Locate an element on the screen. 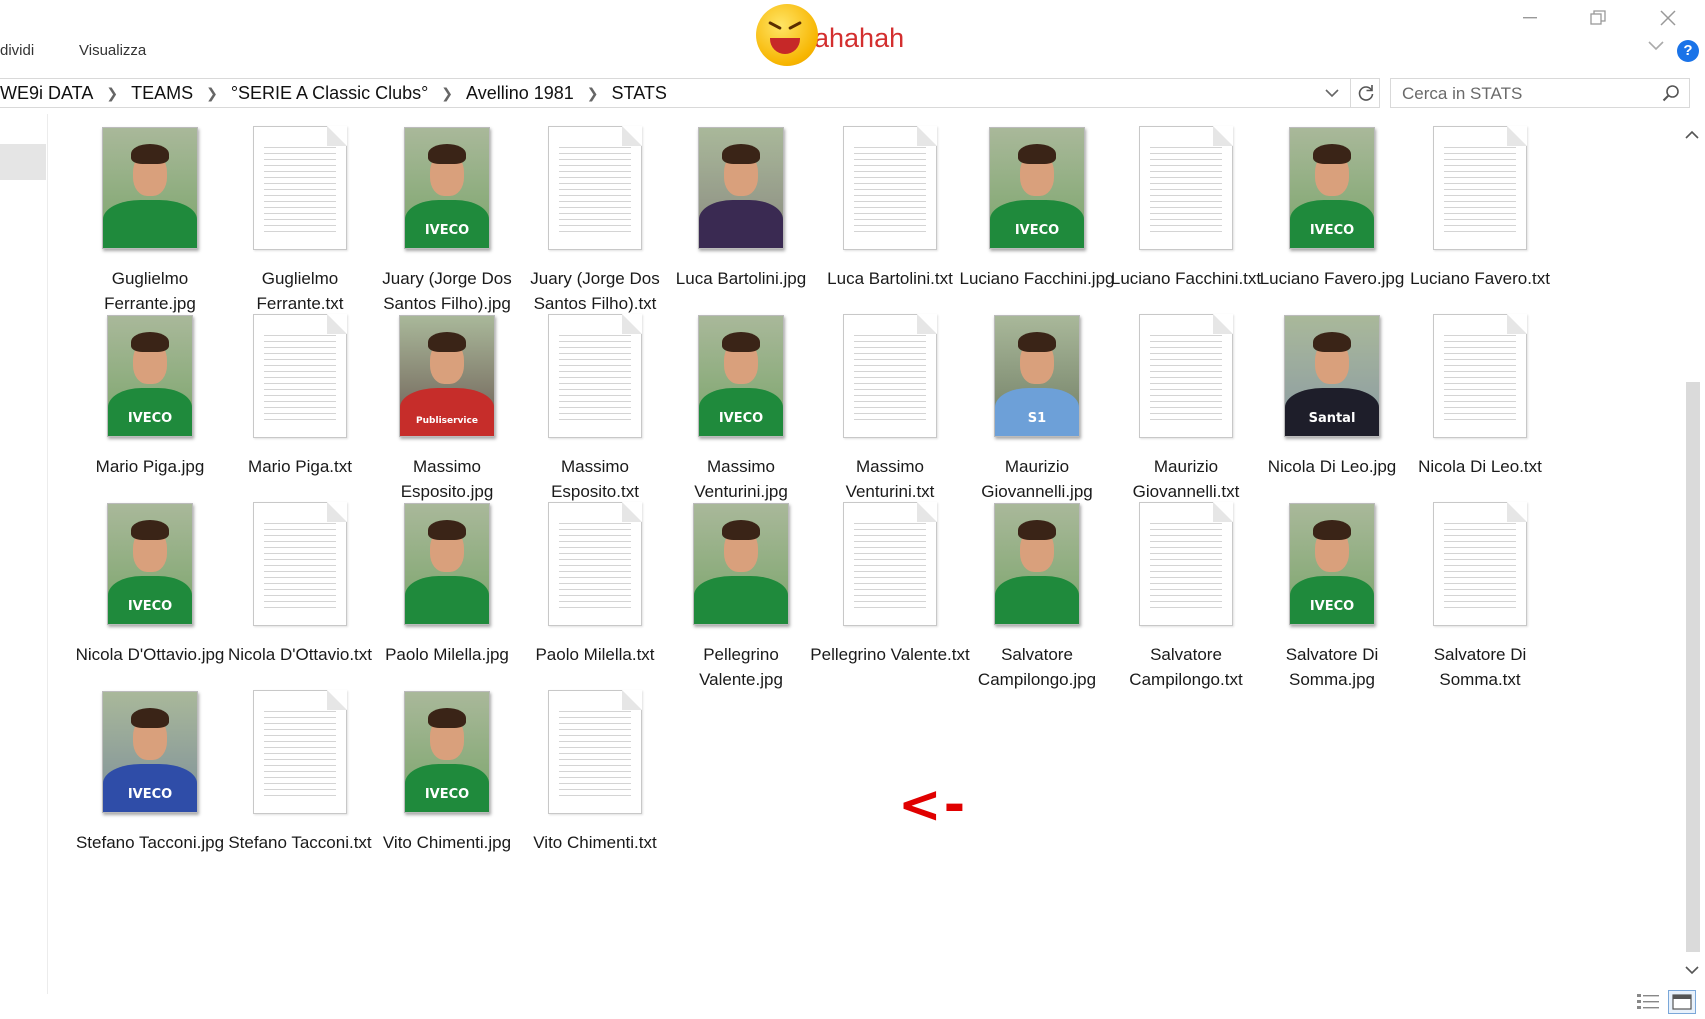  file-item: IVECO Luciano Favero.jpg is located at coordinates (1332, 212).